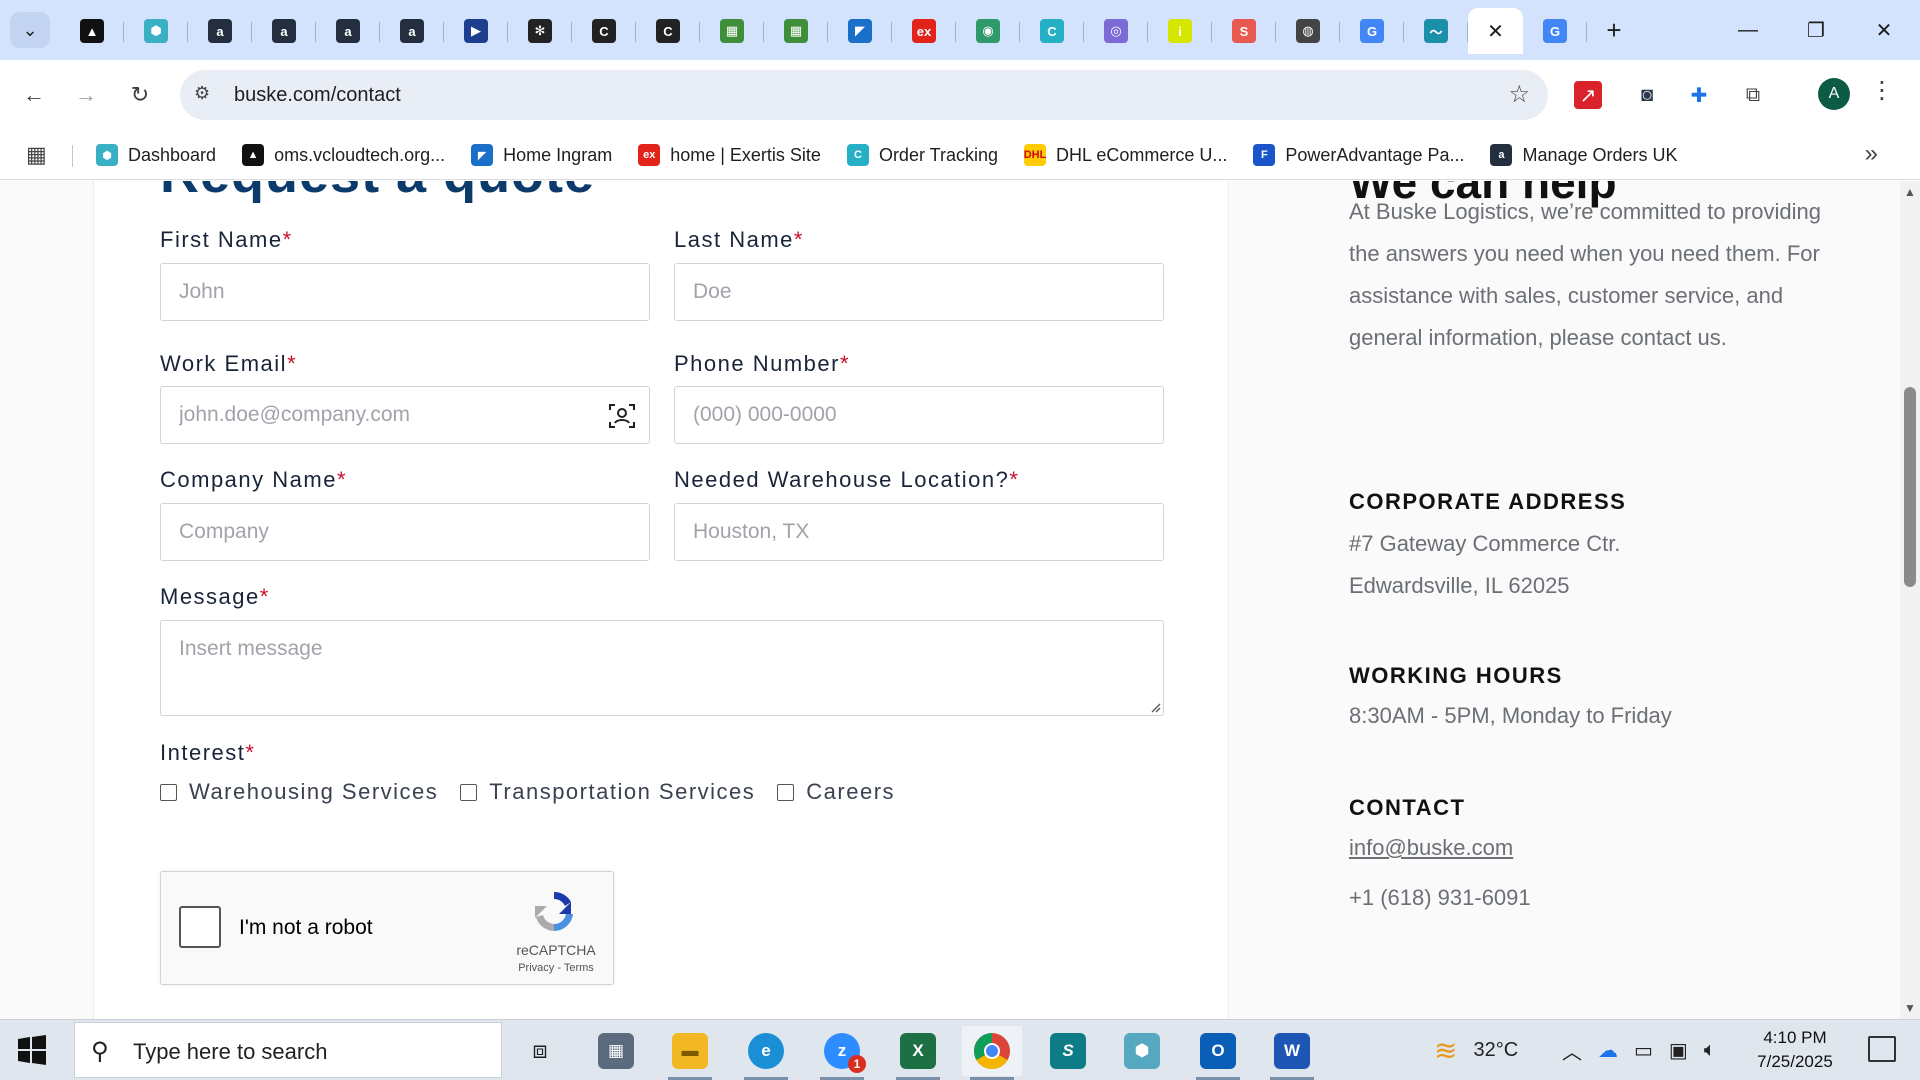 This screenshot has width=1920, height=1080. Describe the element at coordinates (36, 155) in the screenshot. I see `apps-grid-icon: ▦` at that location.